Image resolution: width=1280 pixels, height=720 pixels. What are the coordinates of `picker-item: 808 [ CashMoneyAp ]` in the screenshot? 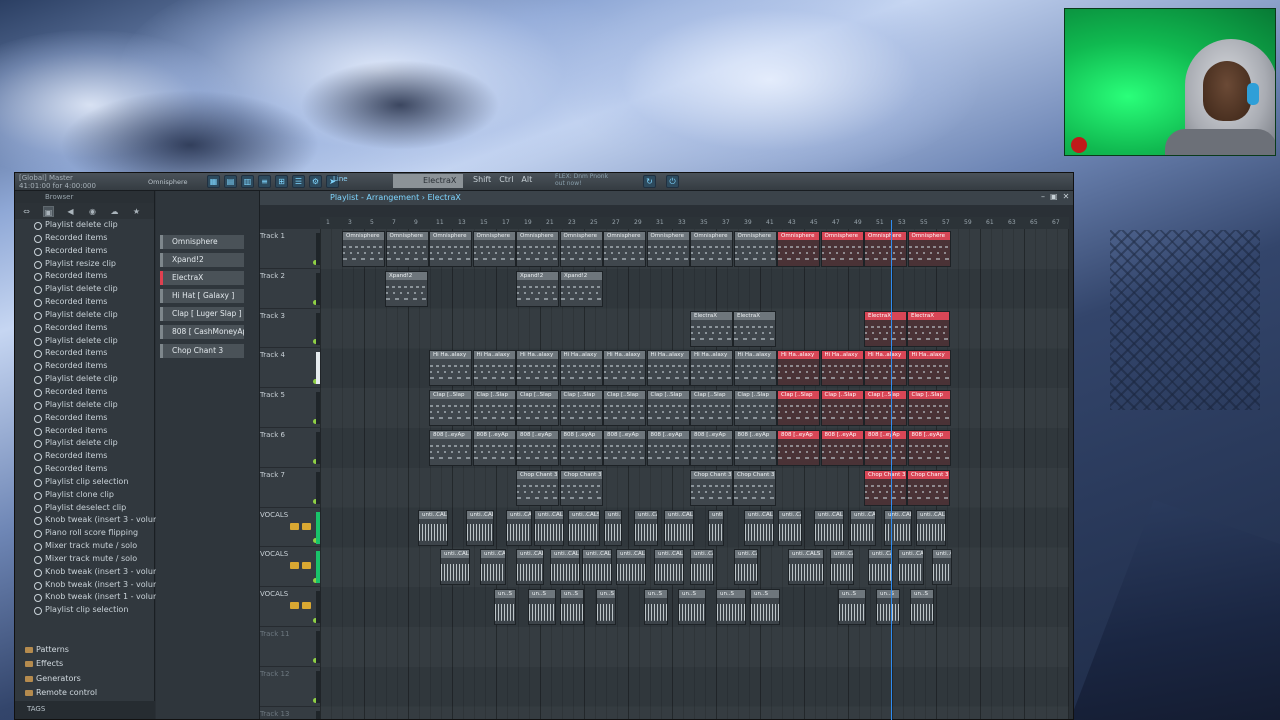 It's located at (202, 332).